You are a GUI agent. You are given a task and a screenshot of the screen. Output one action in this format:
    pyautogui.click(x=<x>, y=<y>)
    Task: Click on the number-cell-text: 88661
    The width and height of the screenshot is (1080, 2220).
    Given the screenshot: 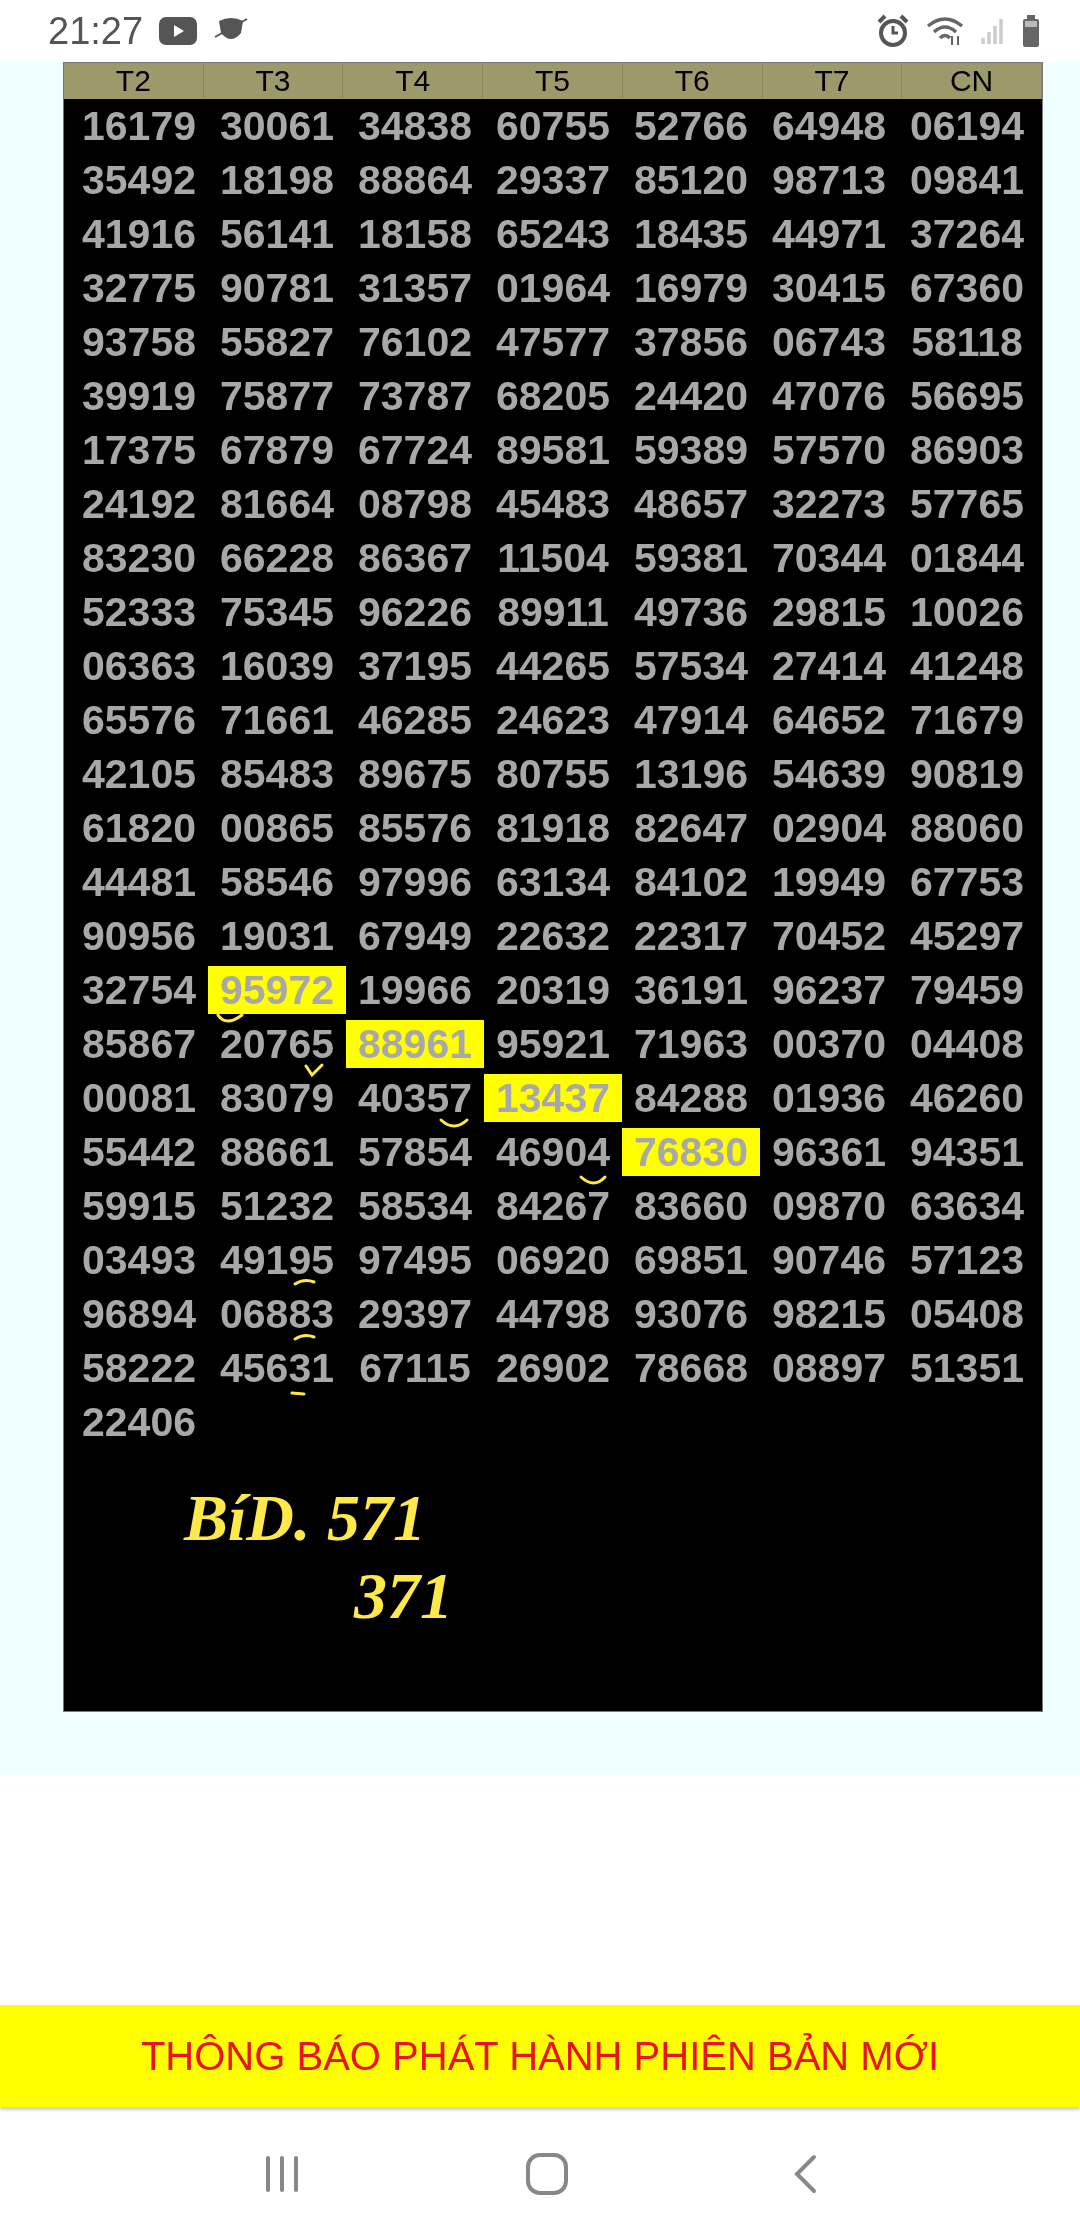 What is the action you would take?
    pyautogui.click(x=277, y=1152)
    